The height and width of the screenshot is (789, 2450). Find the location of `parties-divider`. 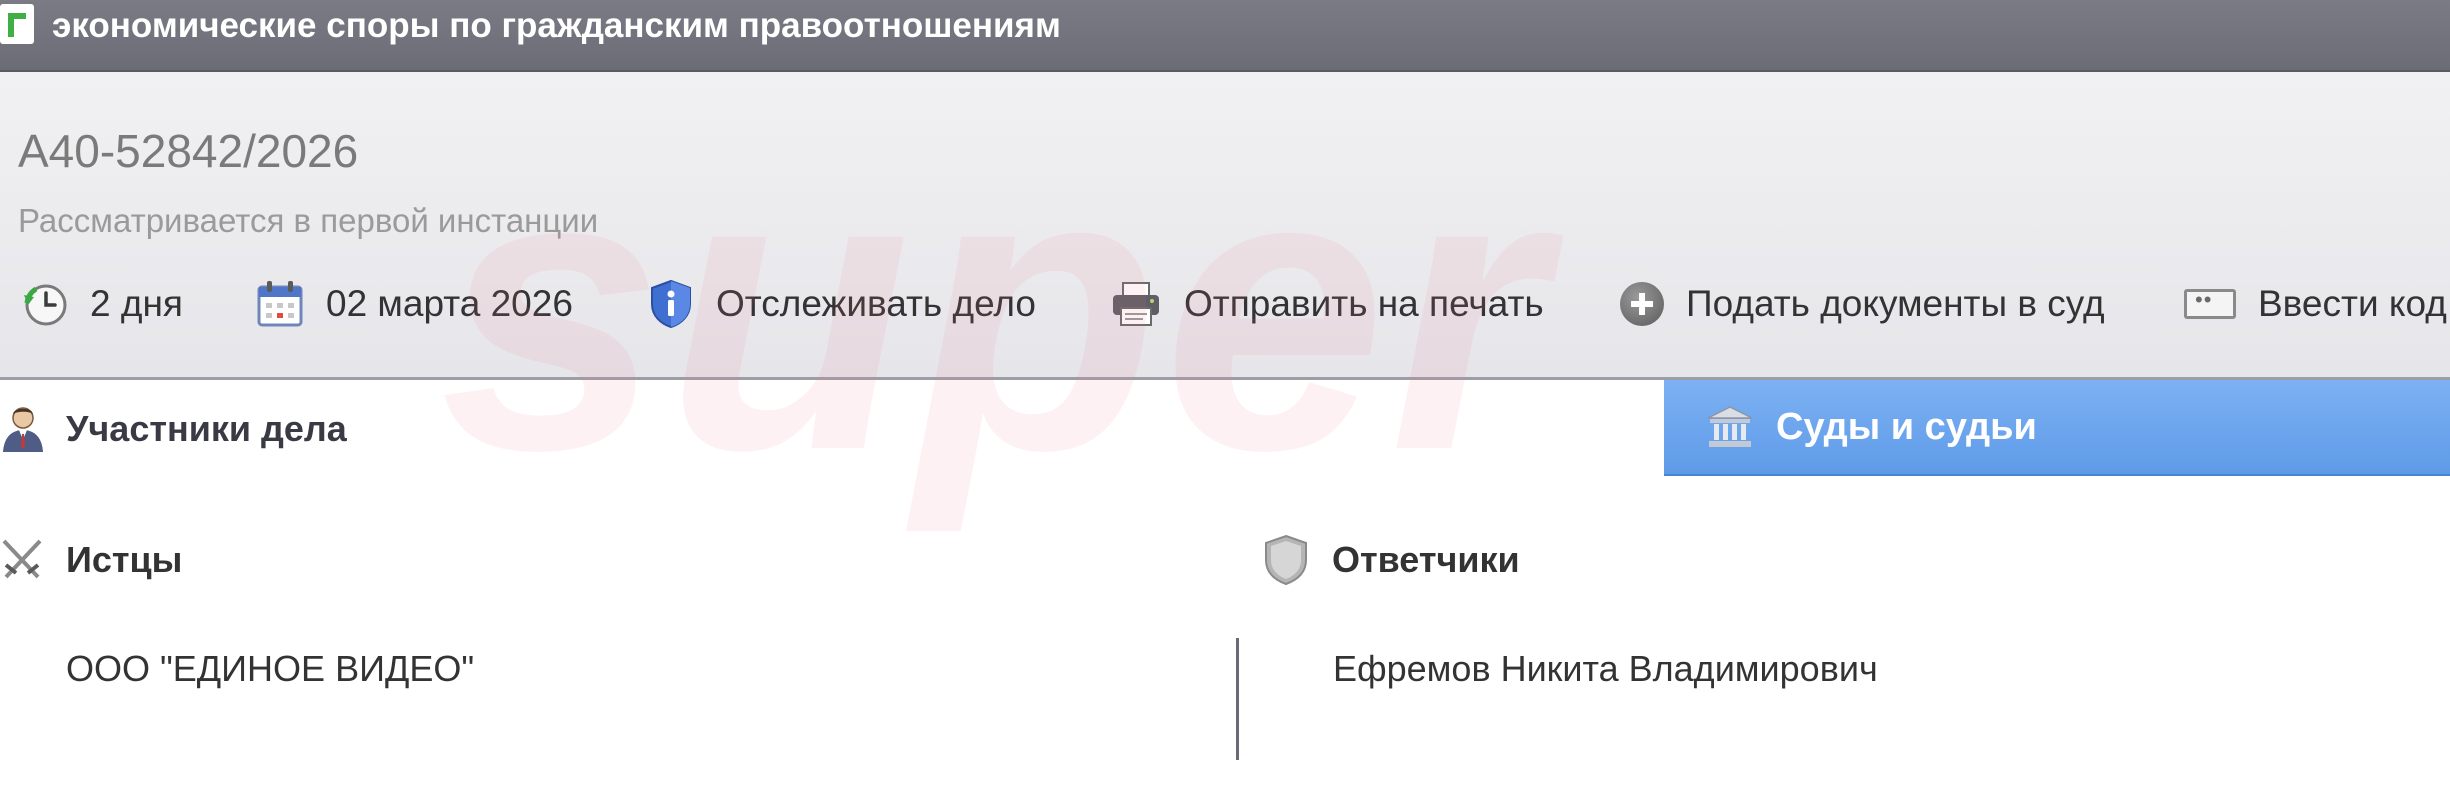

parties-divider is located at coordinates (1237, 699).